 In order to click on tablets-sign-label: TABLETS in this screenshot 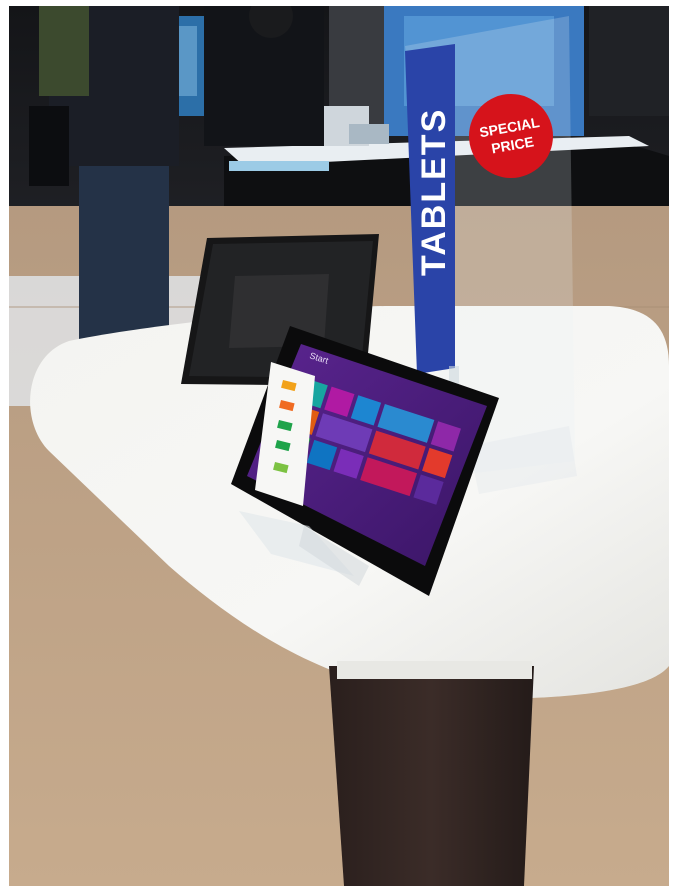, I will do `click(434, 192)`.